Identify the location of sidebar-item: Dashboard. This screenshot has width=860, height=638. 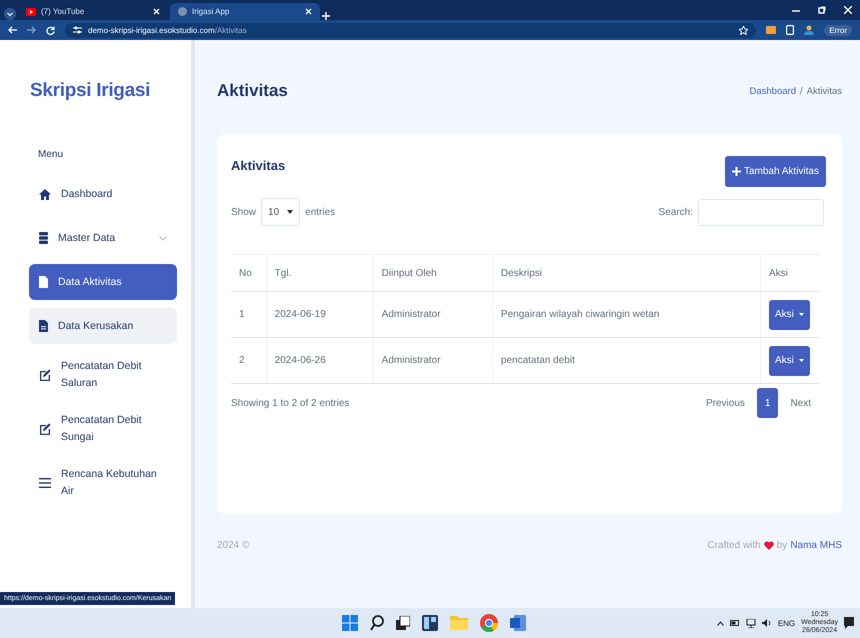
(103, 194).